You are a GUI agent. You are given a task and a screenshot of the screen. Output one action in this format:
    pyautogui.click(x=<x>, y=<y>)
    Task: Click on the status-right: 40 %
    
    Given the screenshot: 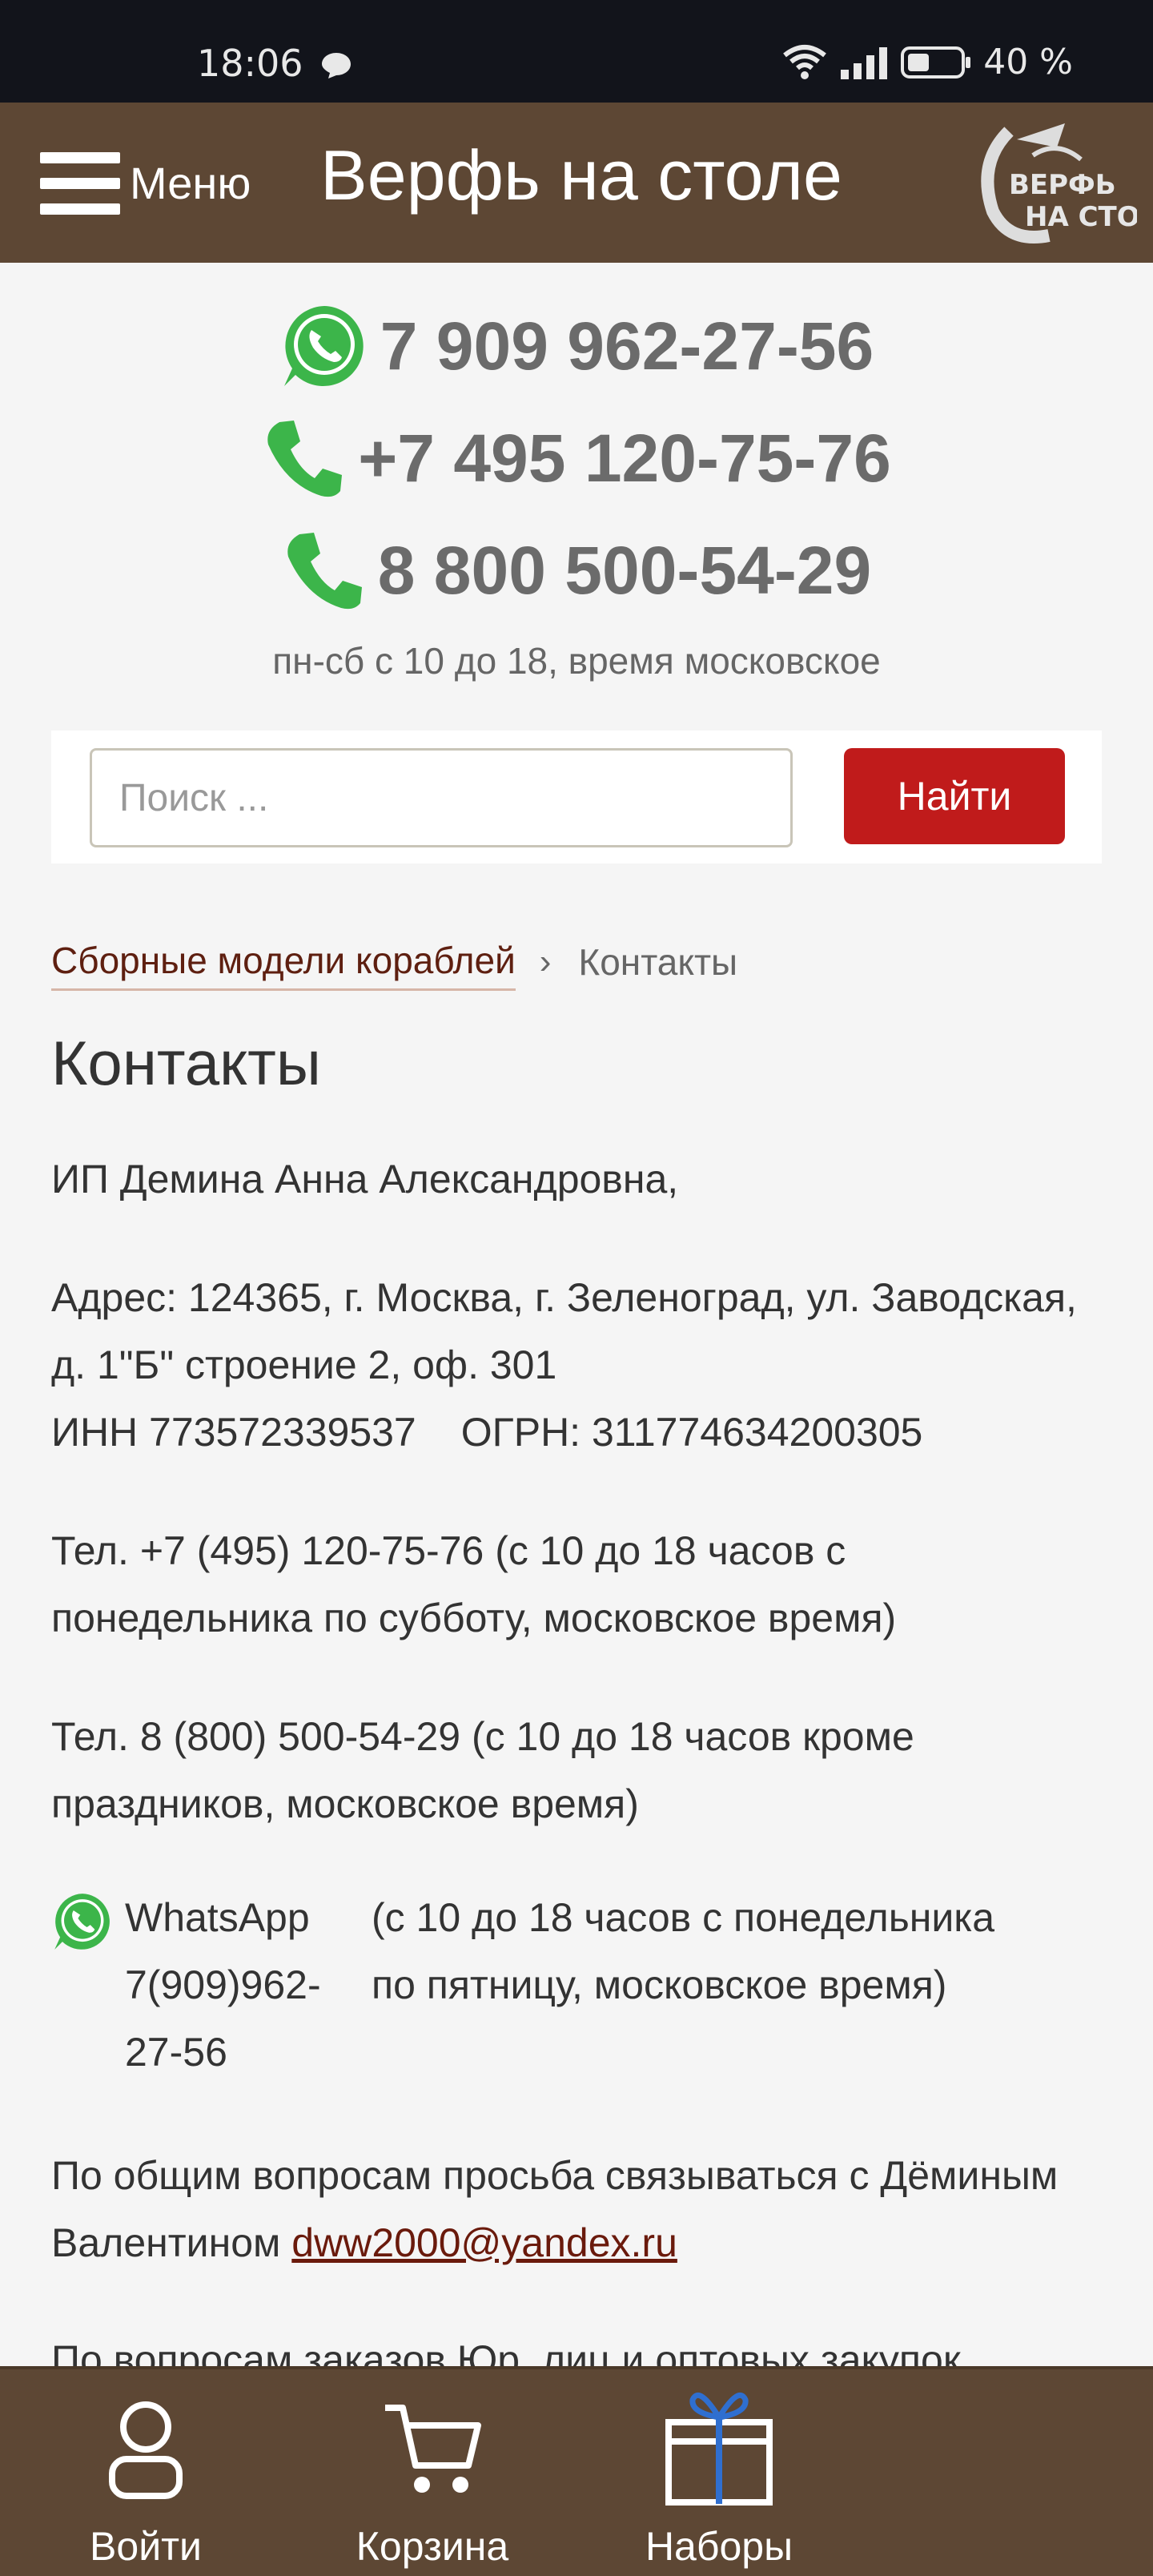 What is the action you would take?
    pyautogui.click(x=927, y=62)
    